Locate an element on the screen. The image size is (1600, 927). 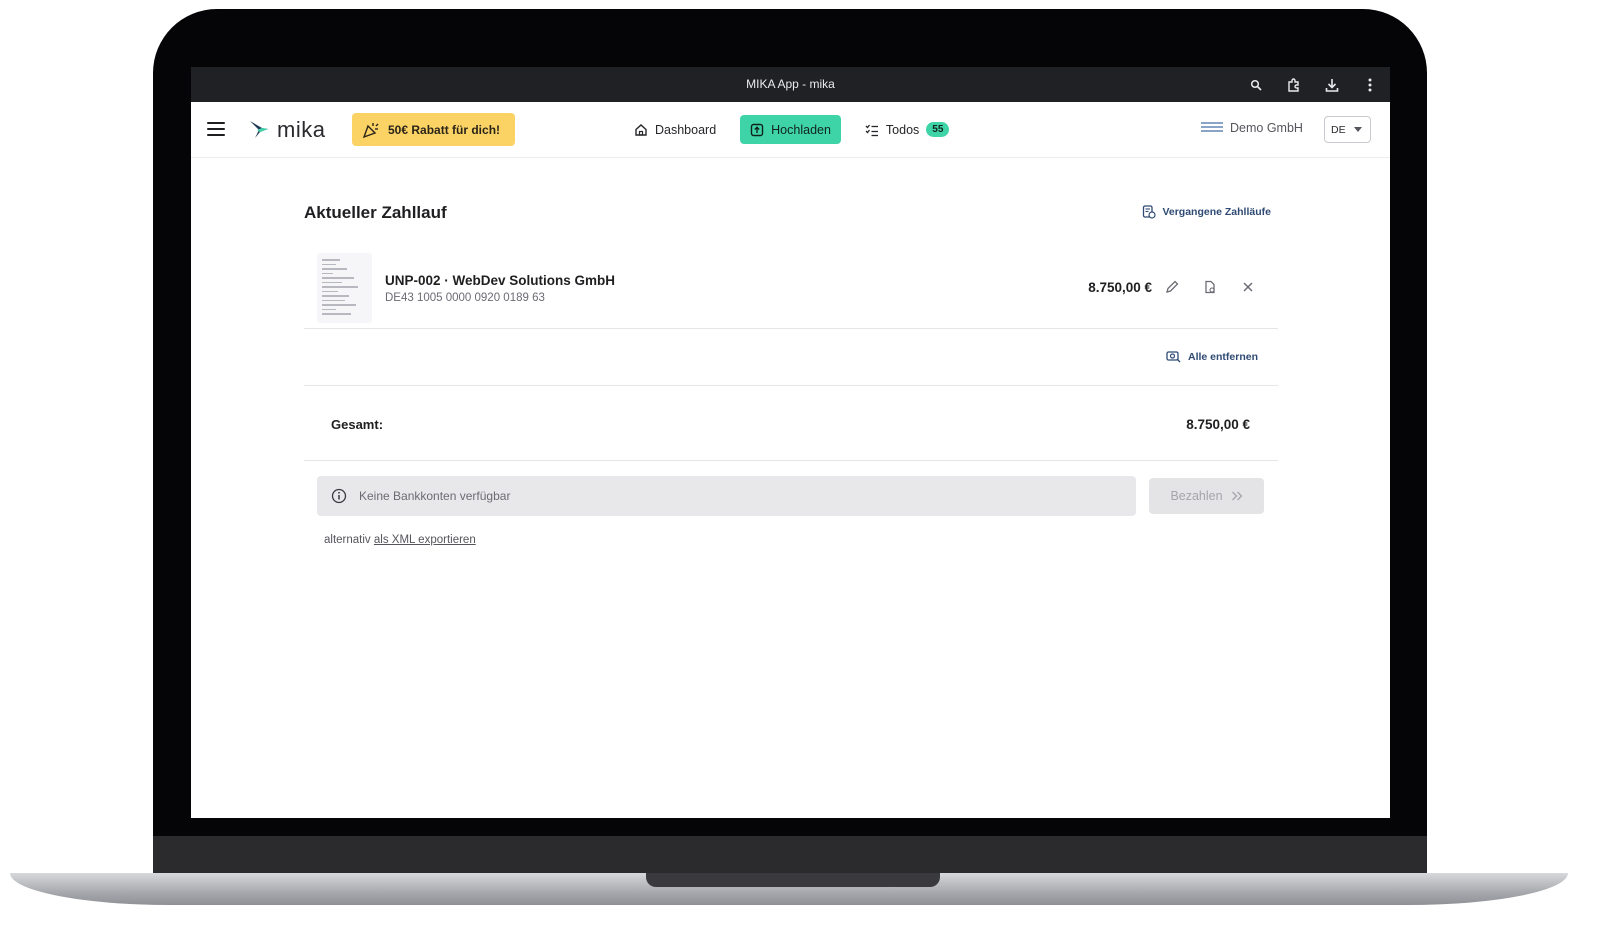
extension-icon is located at coordinates (1294, 85).